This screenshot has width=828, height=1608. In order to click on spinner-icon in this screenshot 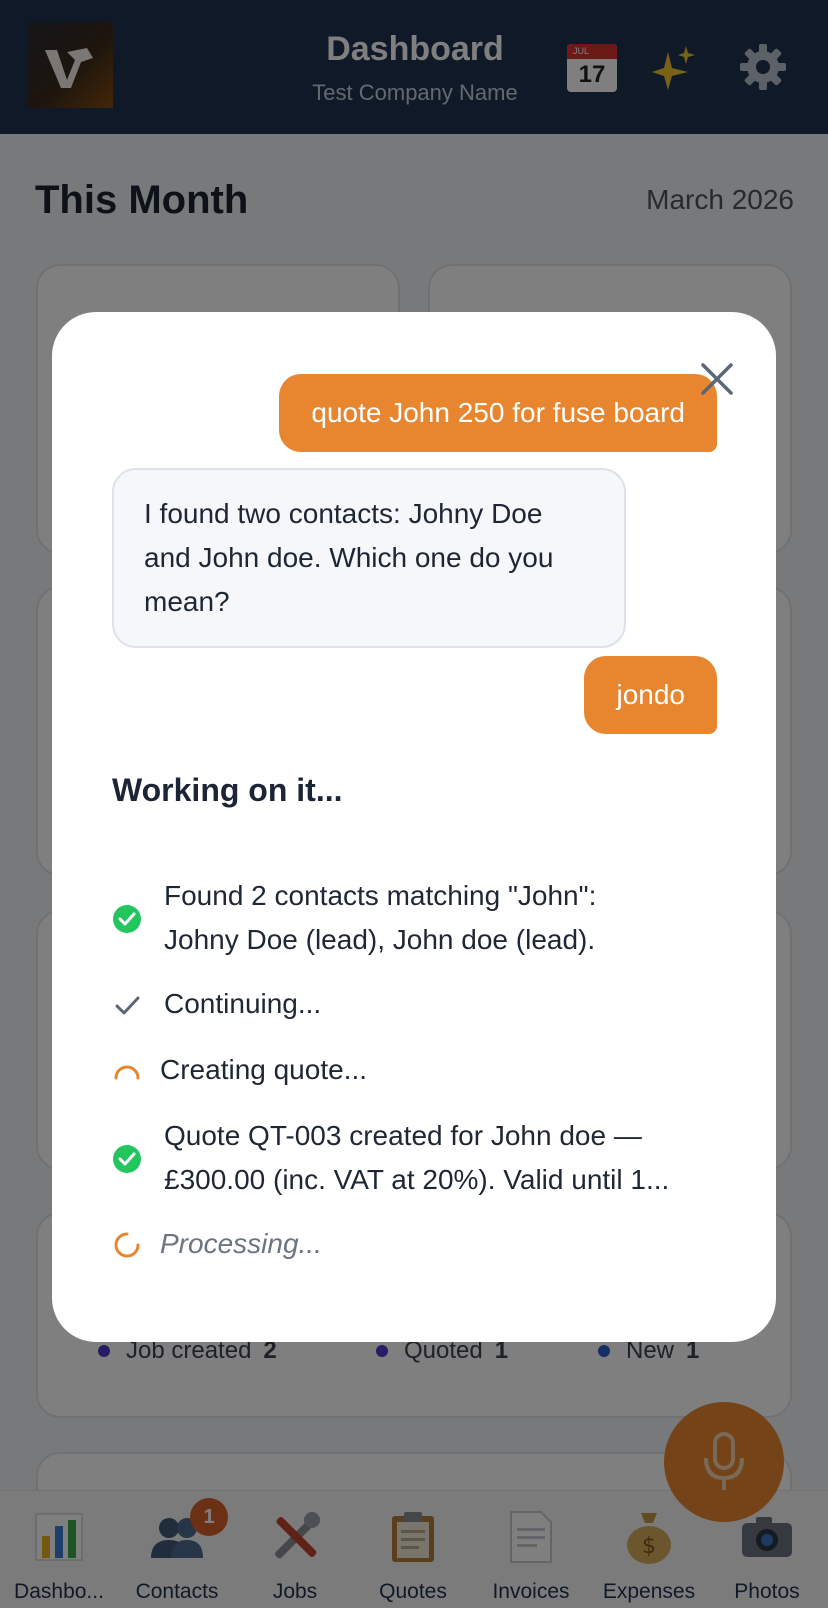, I will do `click(127, 1072)`.